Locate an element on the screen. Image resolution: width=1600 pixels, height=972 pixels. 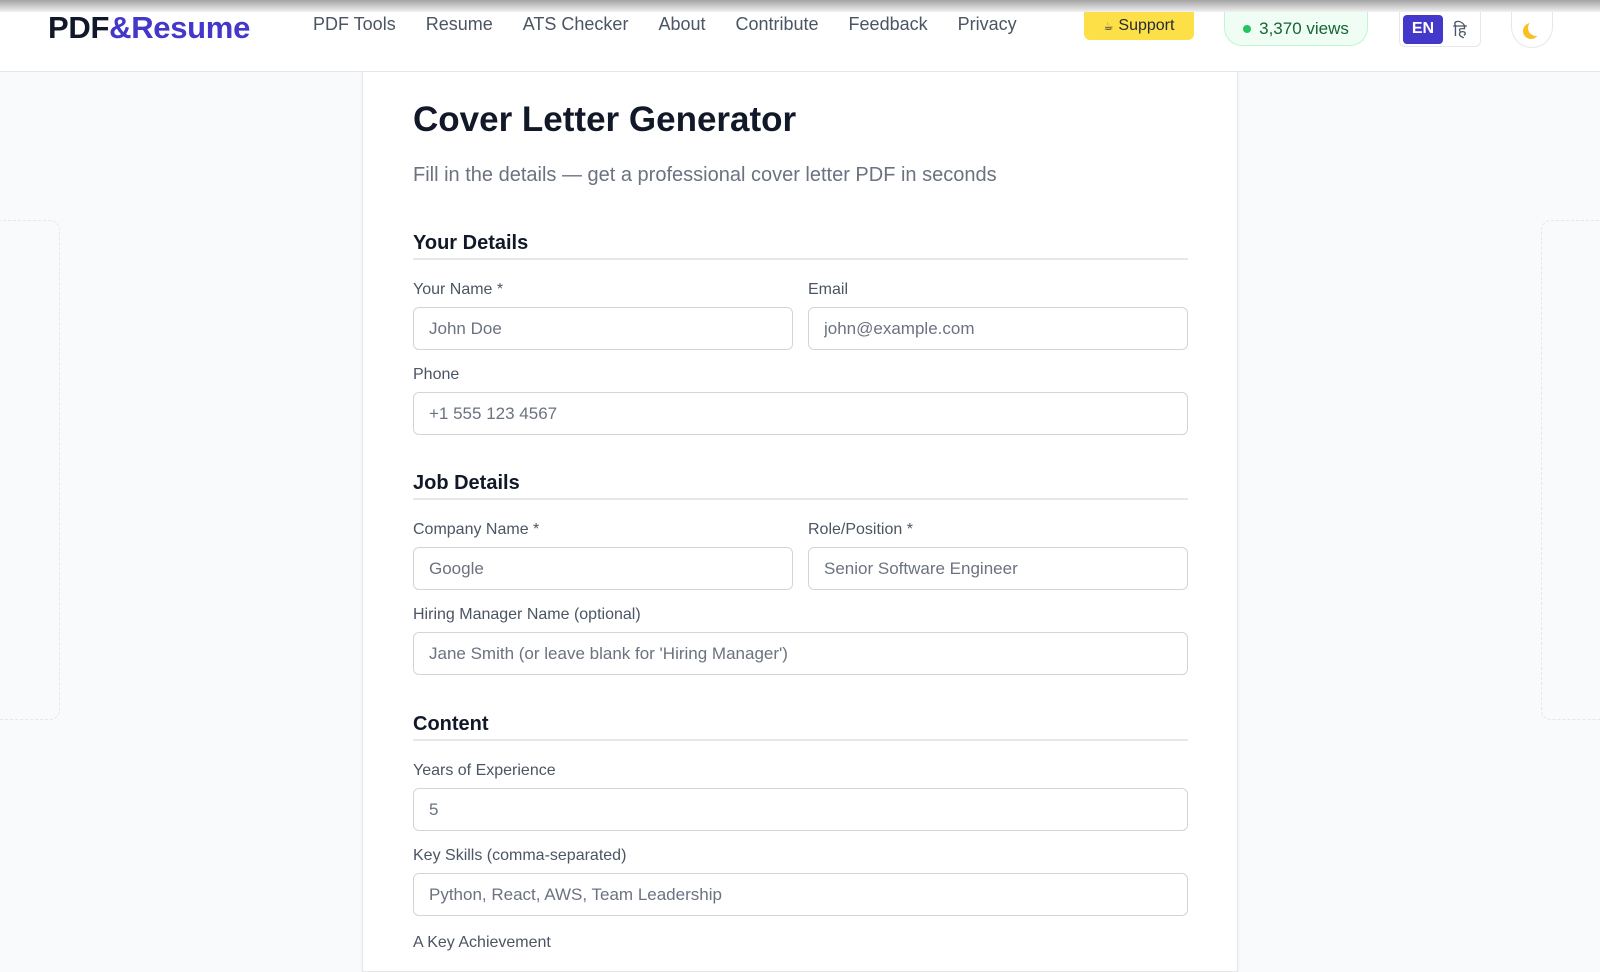
nav-privacy: Privacy is located at coordinates (987, 24).